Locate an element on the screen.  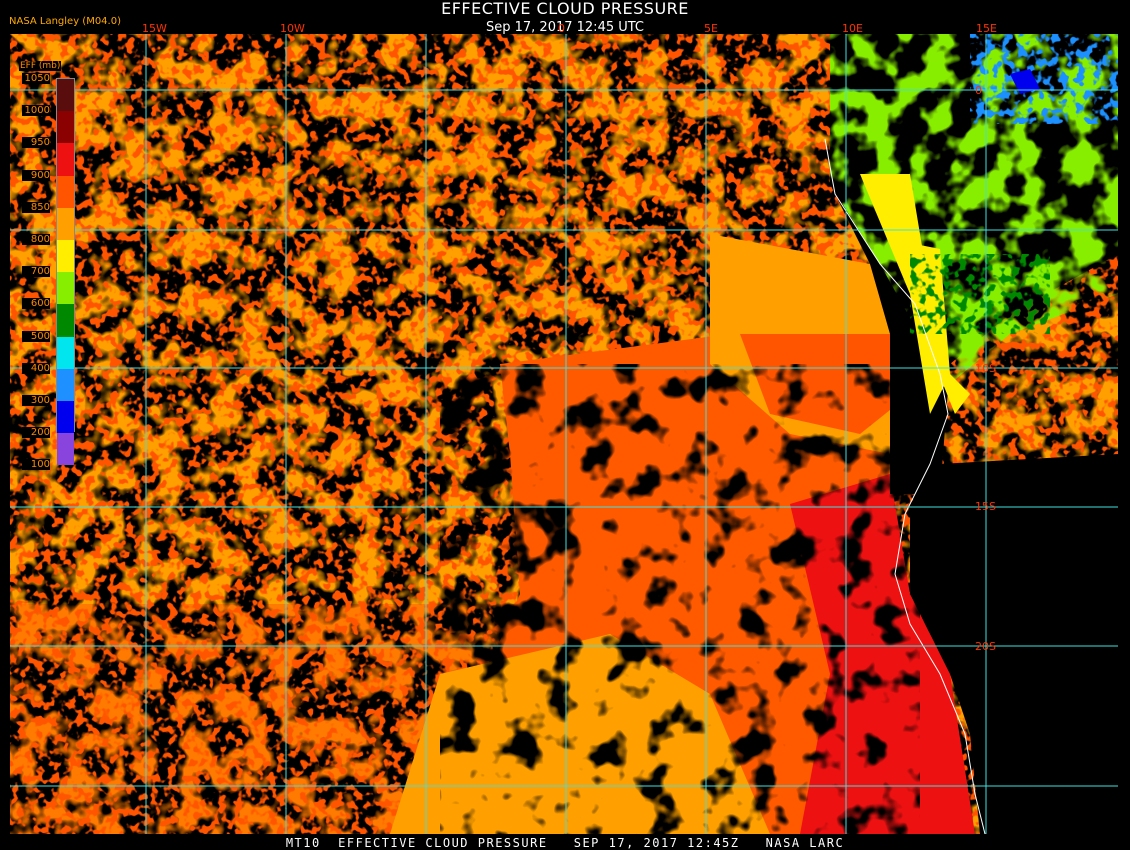
lon-label: 10E is located at coordinates (852, 28).